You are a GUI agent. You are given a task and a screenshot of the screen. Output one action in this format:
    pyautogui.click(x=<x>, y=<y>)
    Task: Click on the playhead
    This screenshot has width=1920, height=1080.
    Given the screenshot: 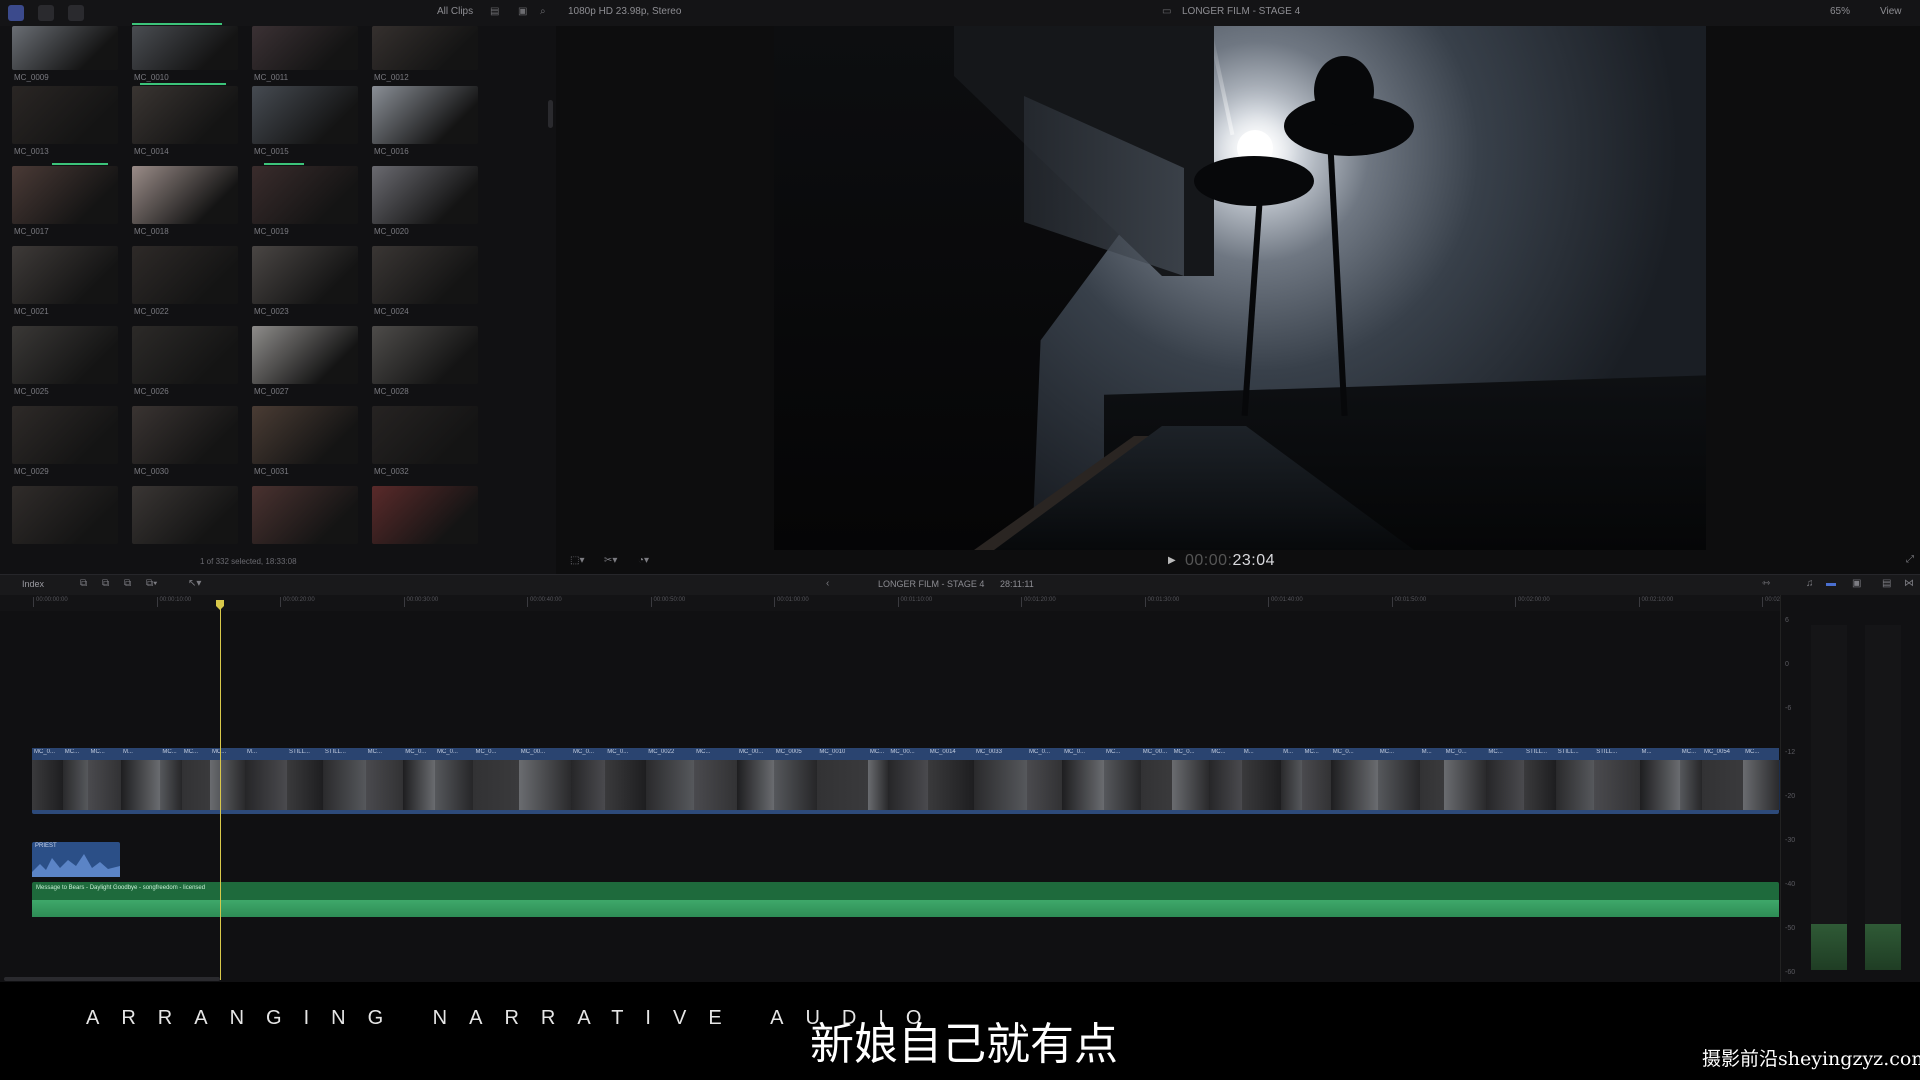 What is the action you would take?
    pyautogui.click(x=220, y=790)
    